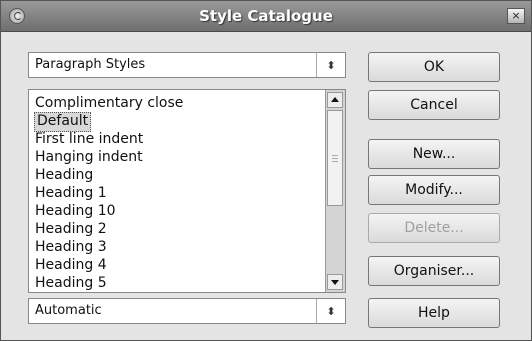 The width and height of the screenshot is (532, 341). Describe the element at coordinates (434, 105) in the screenshot. I see `cancel-button: Cancel` at that location.